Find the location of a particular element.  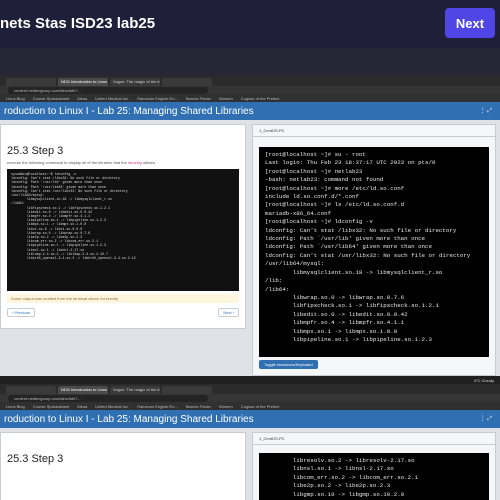

next-step-button: Next › is located at coordinates (228, 312).